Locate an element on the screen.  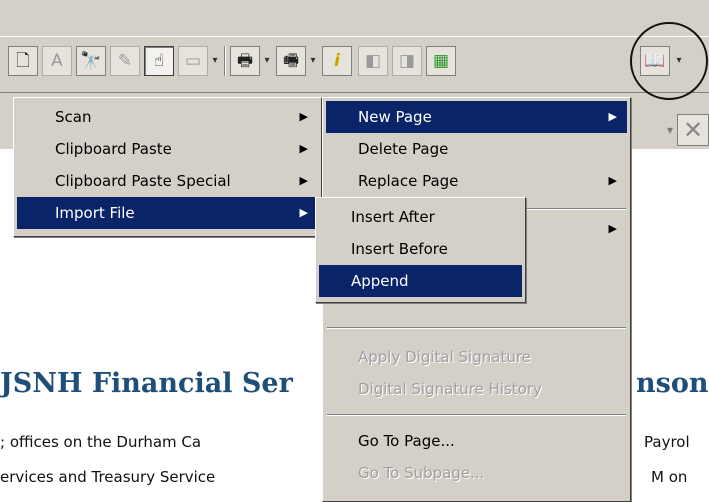
text-box-icon: A is located at coordinates (57, 61).